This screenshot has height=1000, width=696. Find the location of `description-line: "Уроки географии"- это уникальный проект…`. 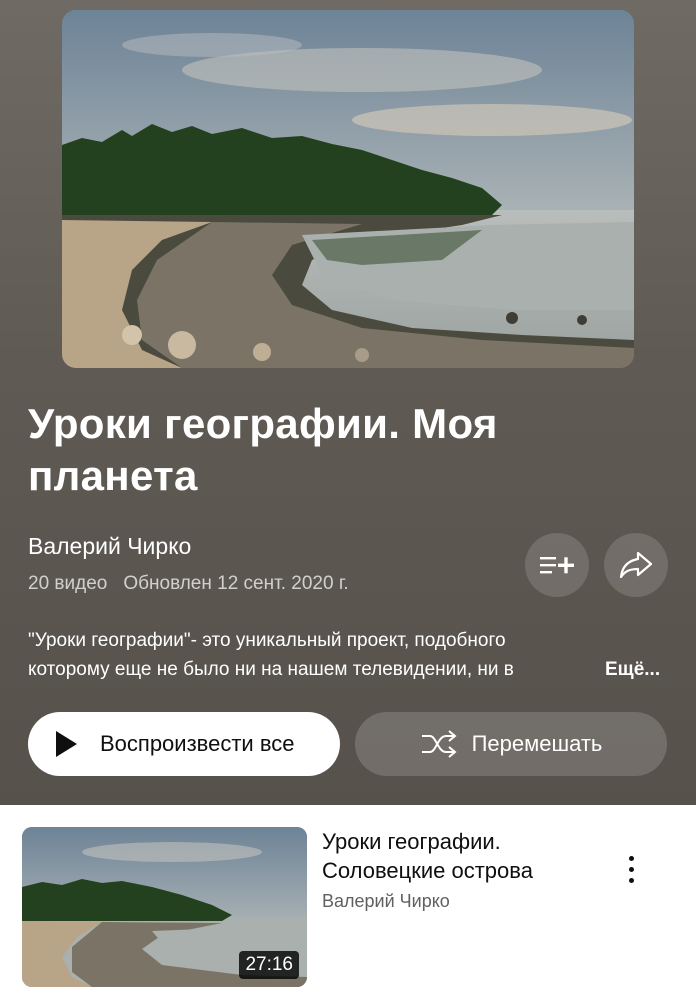

description-line: "Уроки географии"- это уникальный проект… is located at coordinates (267, 640).